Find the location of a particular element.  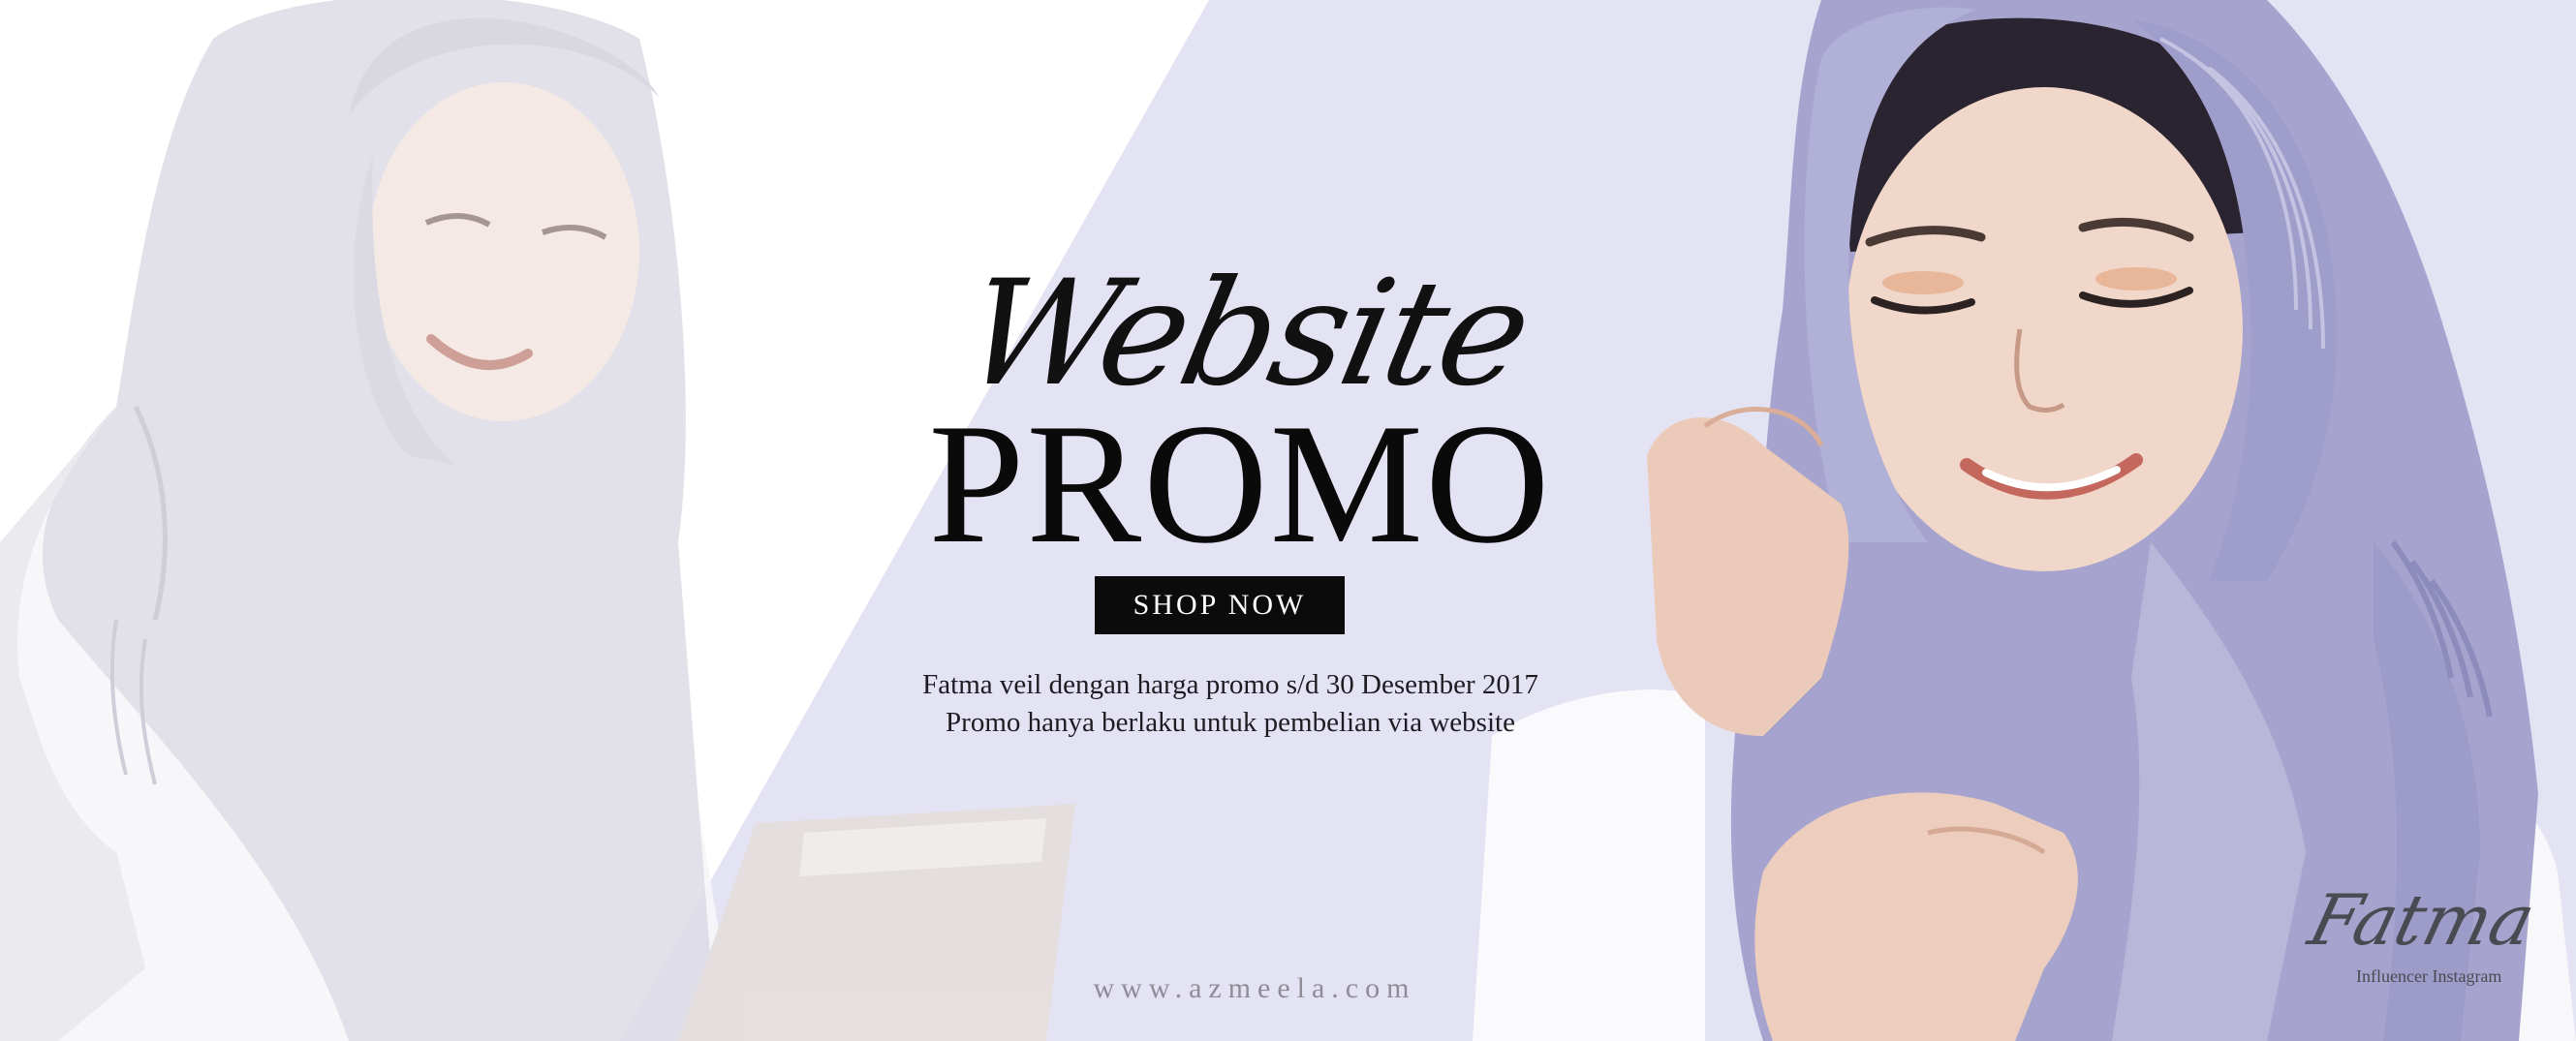

promo-title: PROMO is located at coordinates (1240, 483).